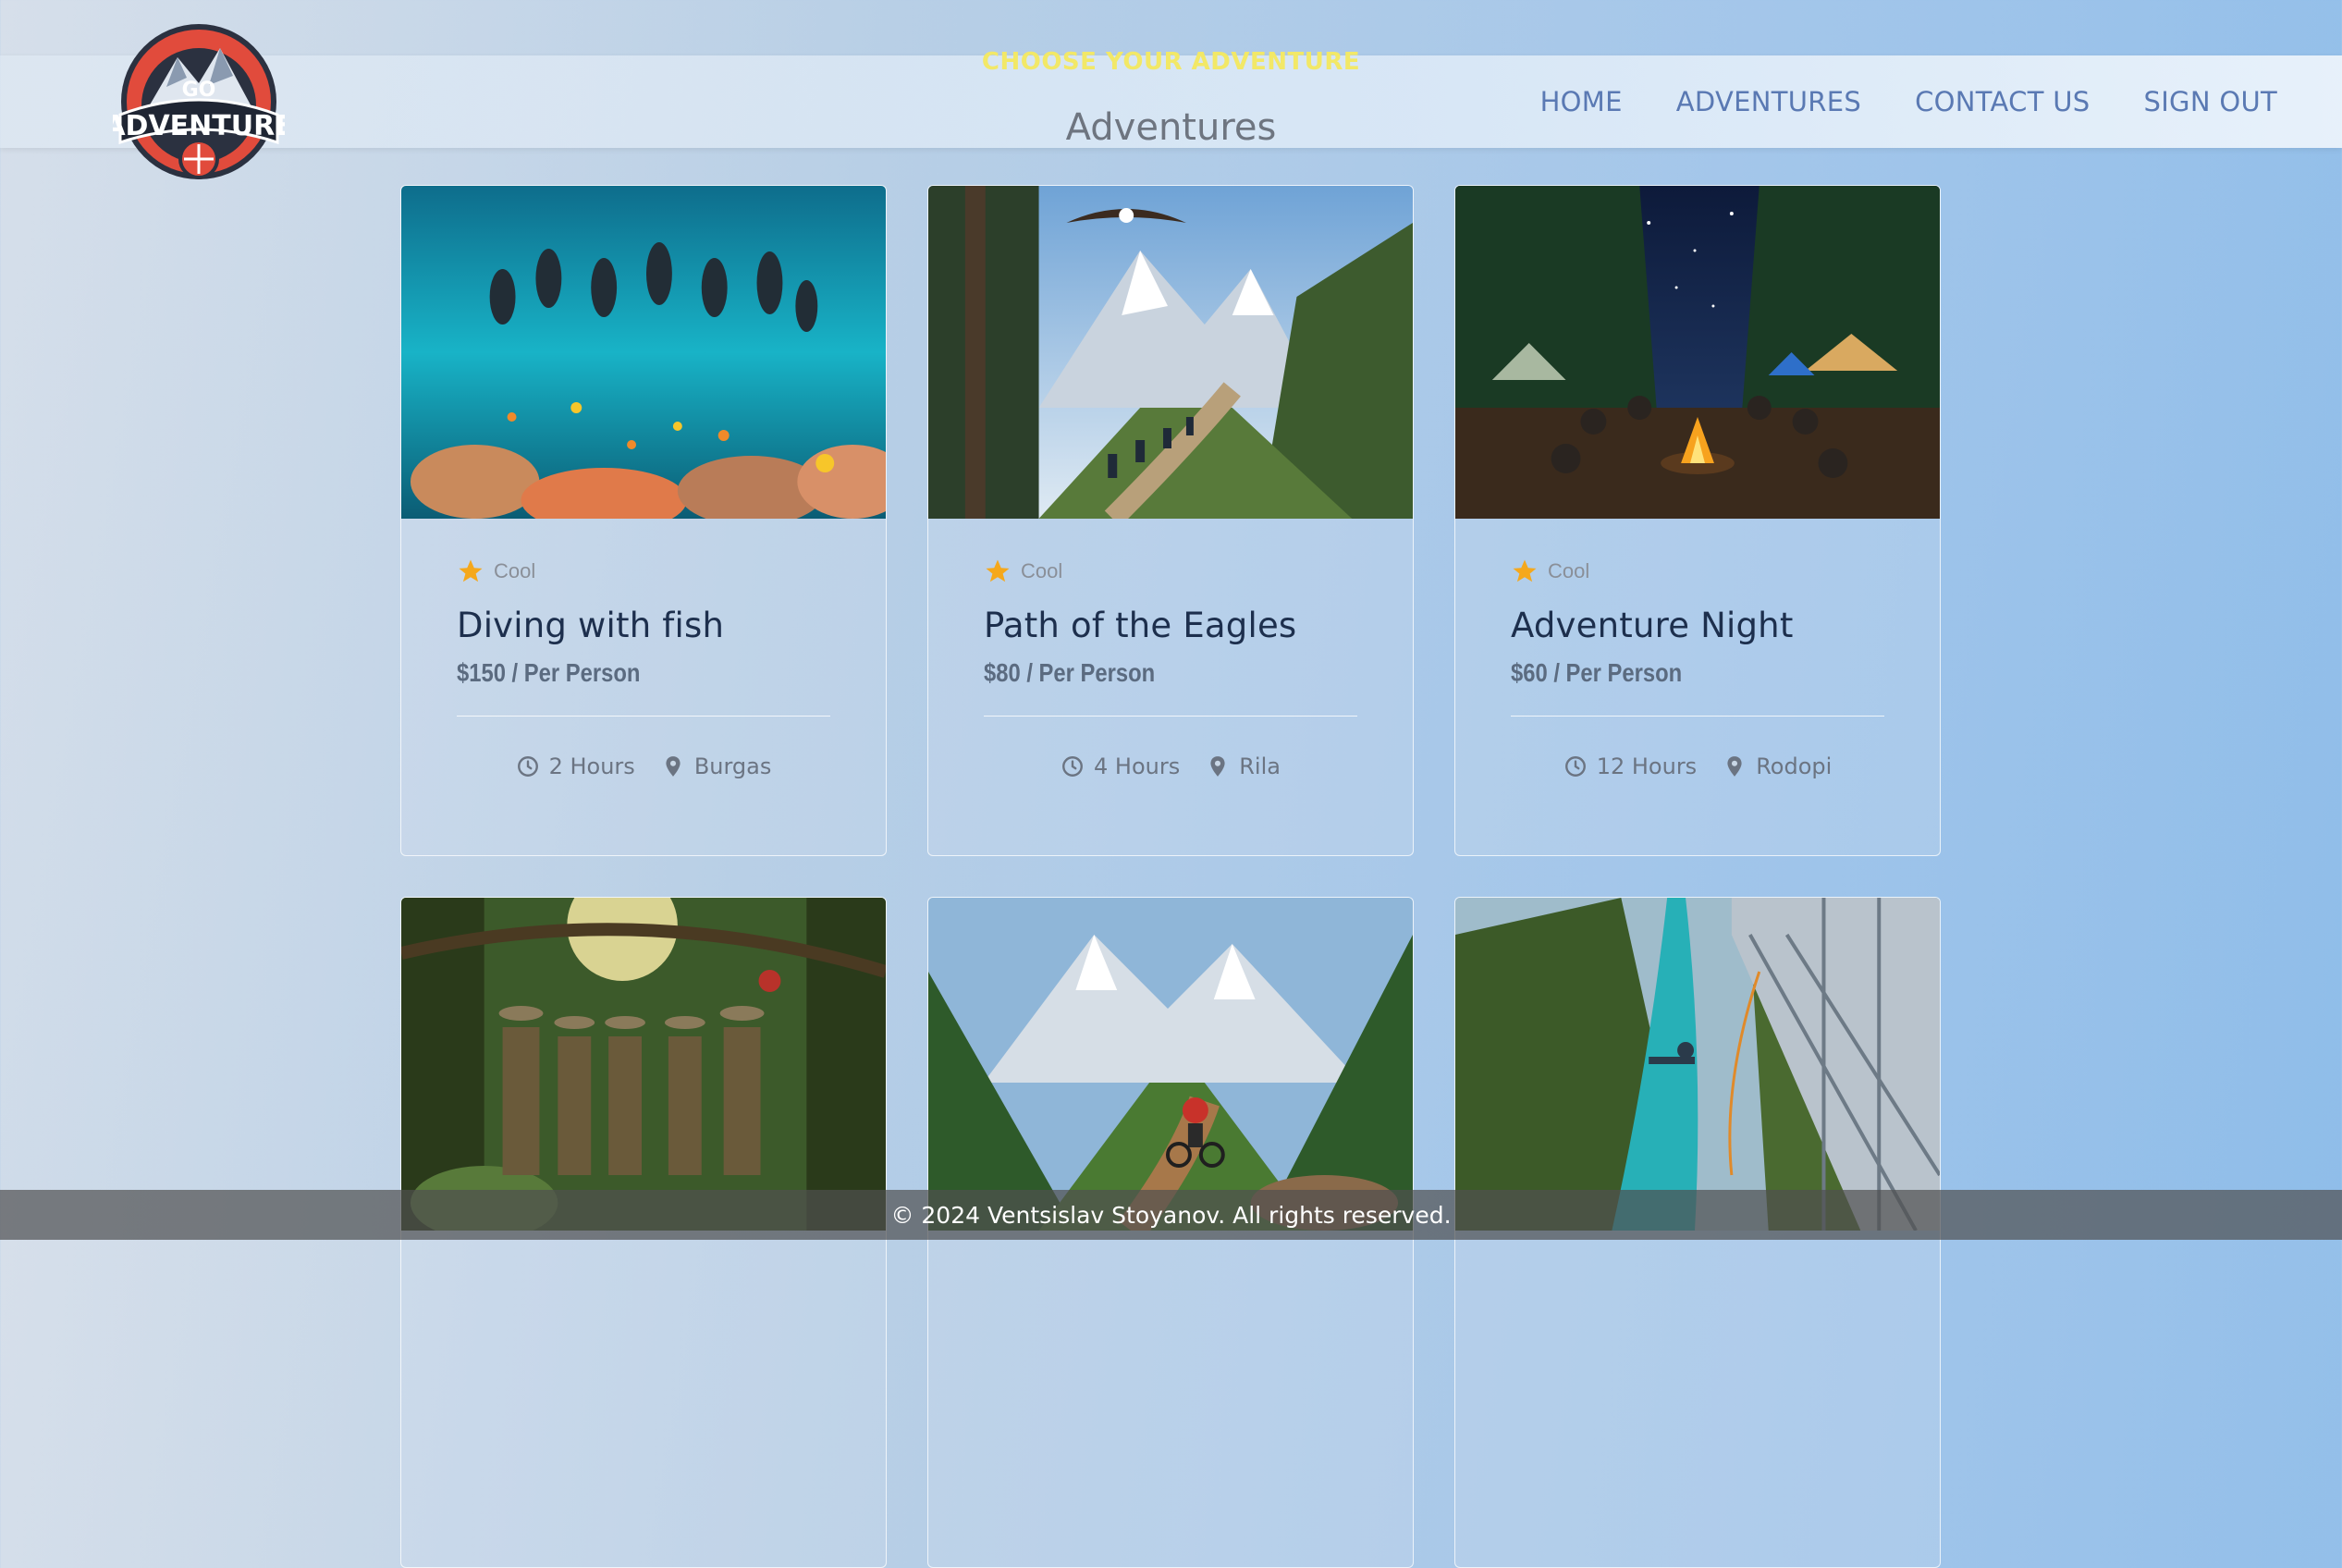 This screenshot has height=1568, width=2342. What do you see at coordinates (1647, 766) in the screenshot?
I see `duration-text: 12 Hours` at bounding box center [1647, 766].